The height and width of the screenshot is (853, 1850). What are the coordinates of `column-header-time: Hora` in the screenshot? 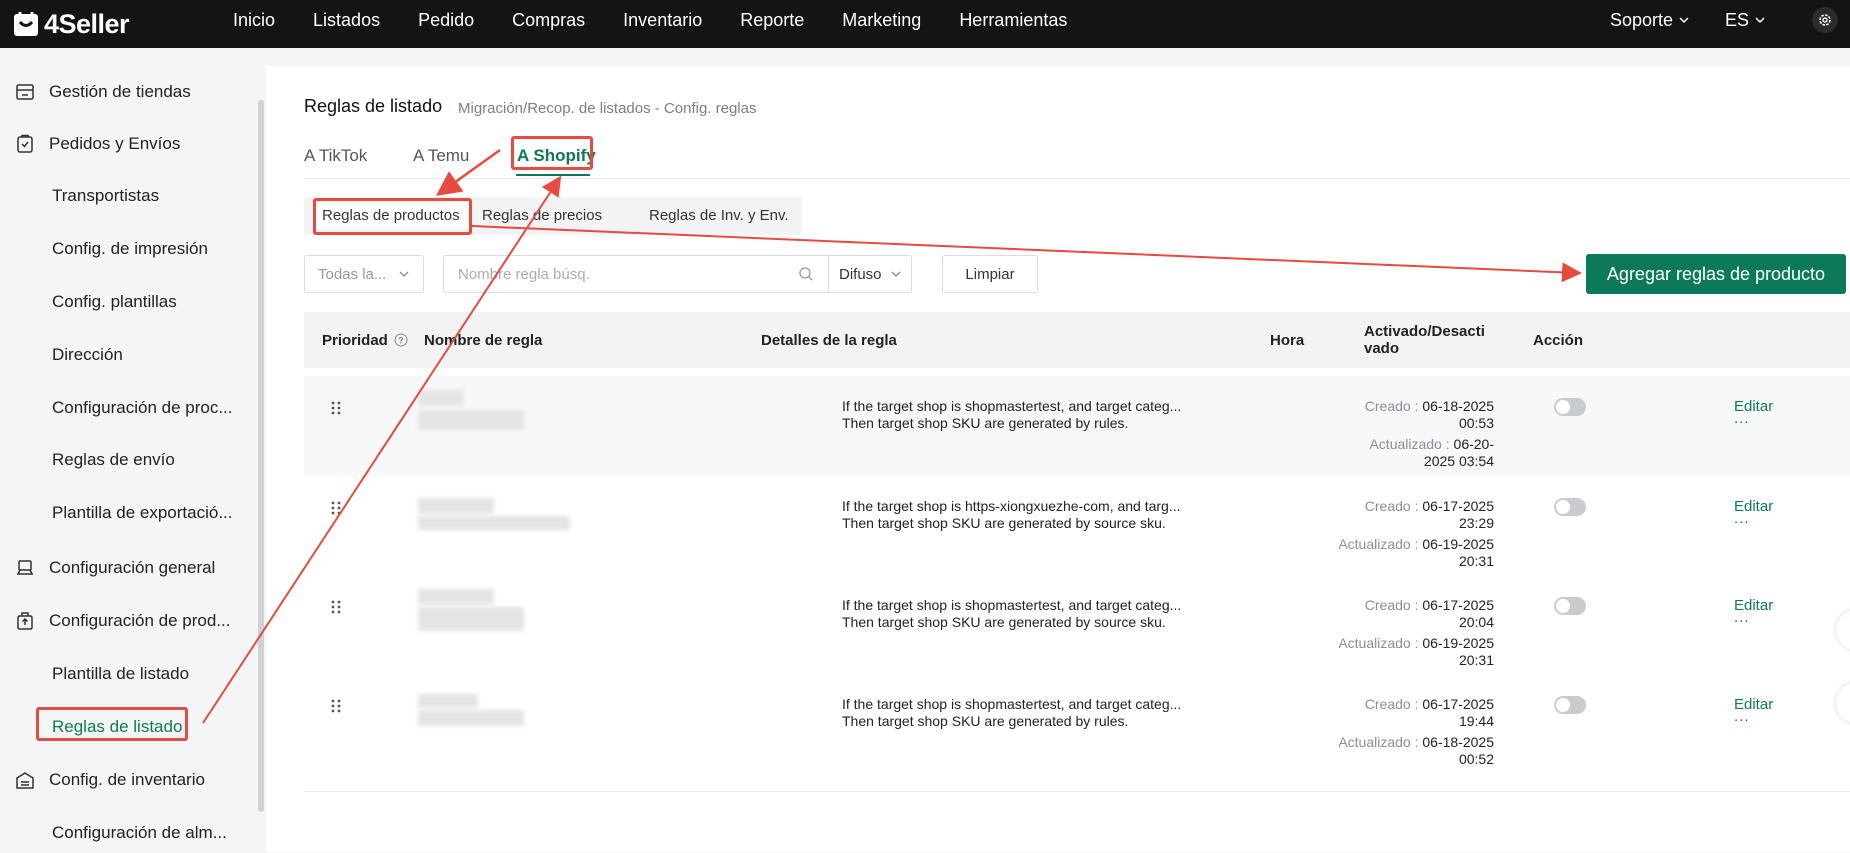 It's located at (1287, 340).